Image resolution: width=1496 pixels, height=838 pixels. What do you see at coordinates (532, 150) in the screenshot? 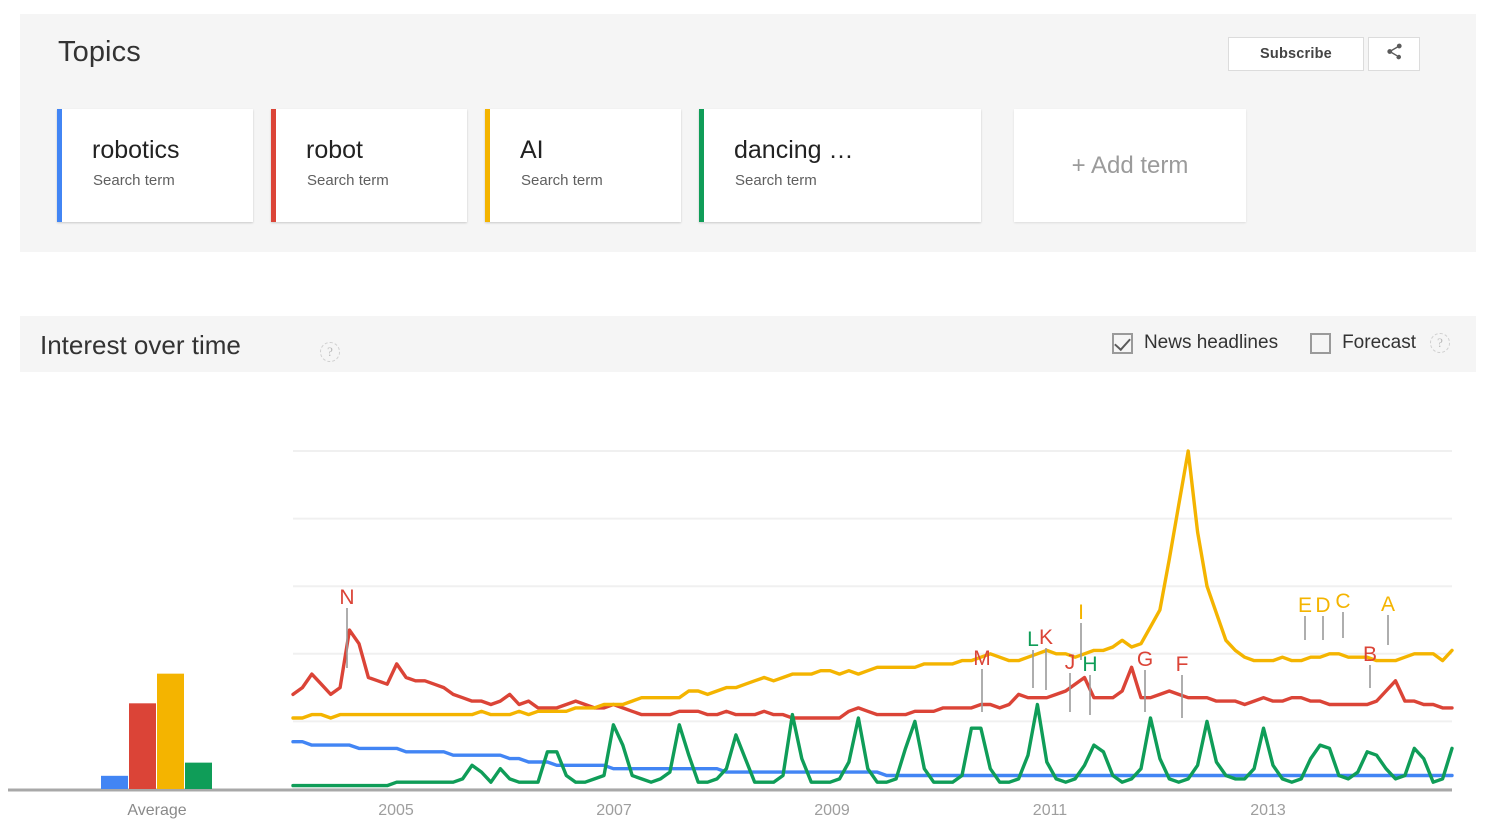
I see `term-label: AI` at bounding box center [532, 150].